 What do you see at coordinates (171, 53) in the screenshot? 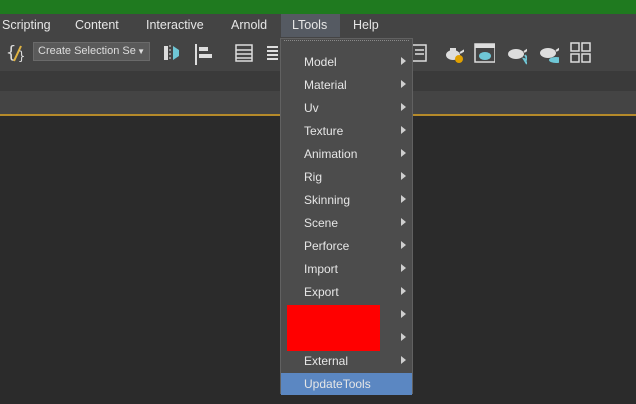
I see `mirror-icon` at bounding box center [171, 53].